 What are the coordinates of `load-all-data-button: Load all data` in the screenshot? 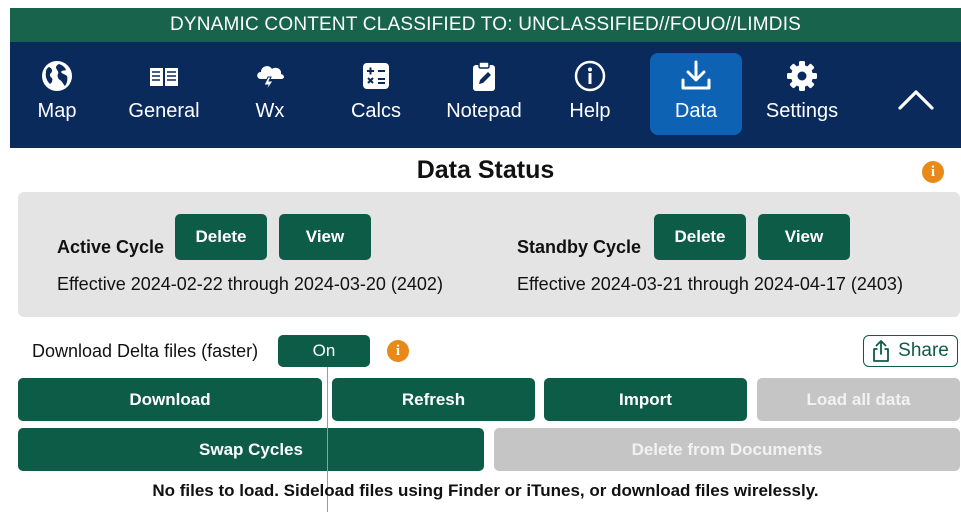 It's located at (858, 399).